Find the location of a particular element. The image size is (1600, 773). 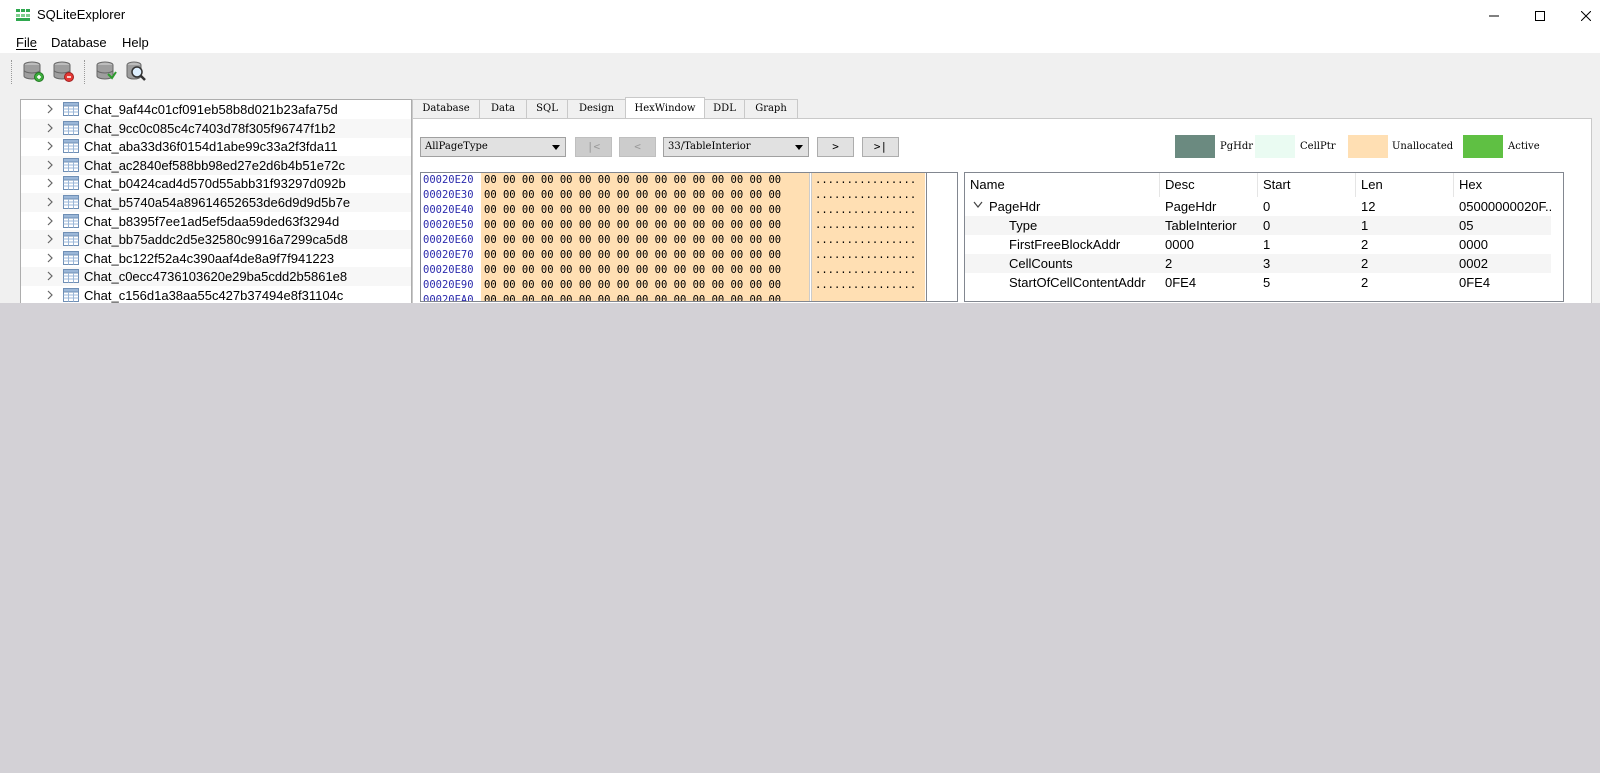

tree-item: Chat_9af44c01cf091eb58b8d021b23afa75d is located at coordinates (216, 109).